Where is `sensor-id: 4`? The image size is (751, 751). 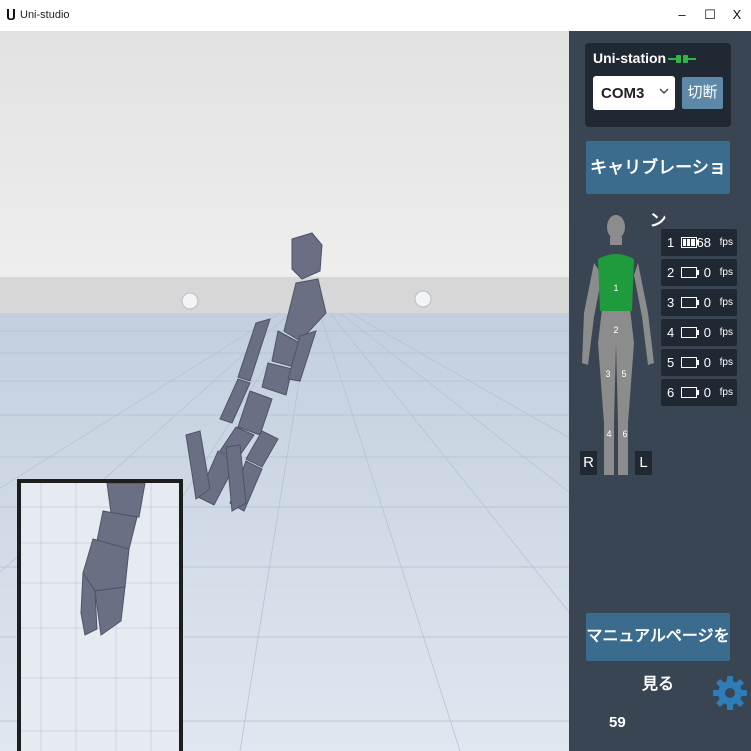
sensor-id: 4 is located at coordinates (671, 332).